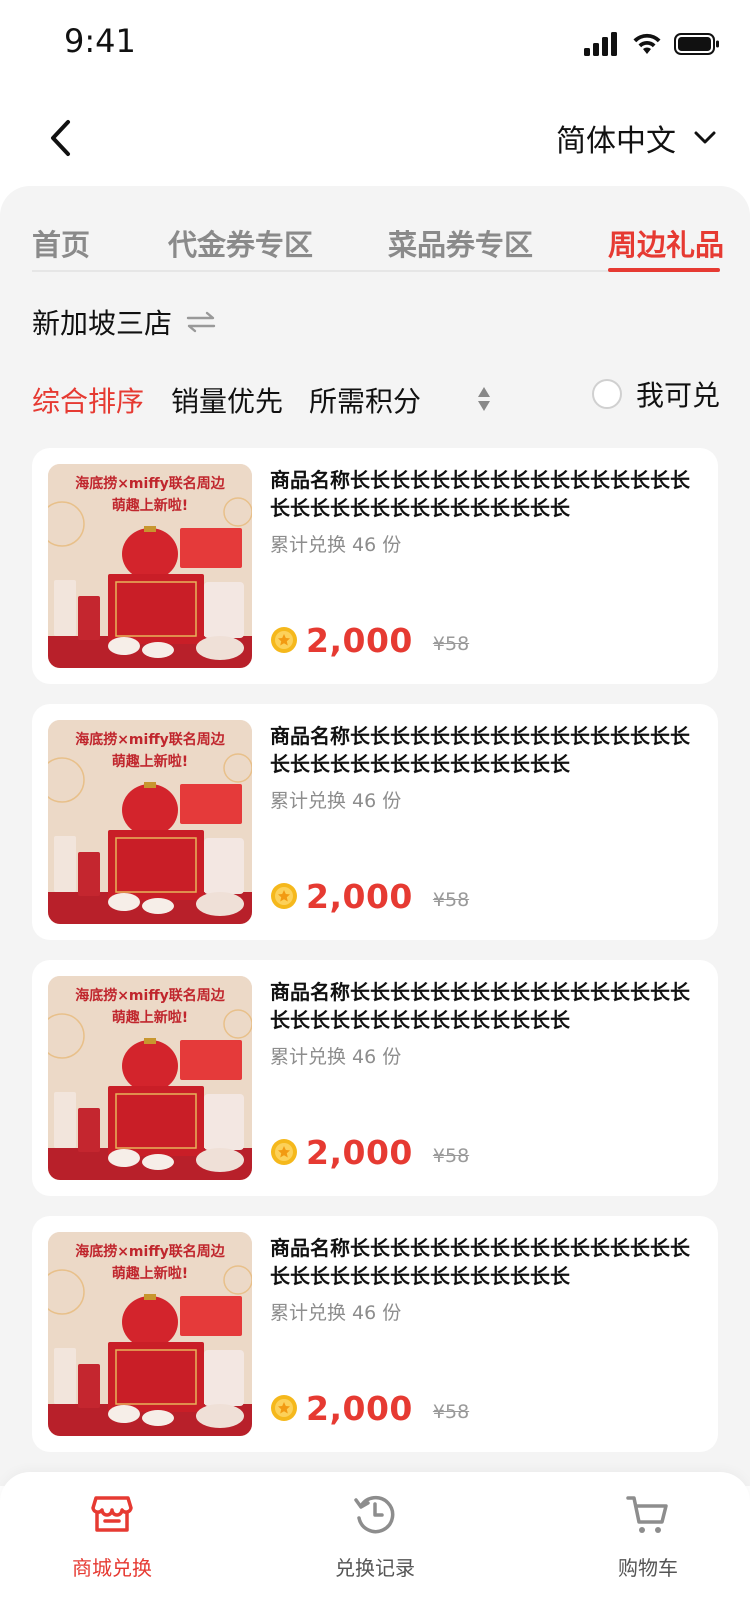 The height and width of the screenshot is (1624, 750). Describe the element at coordinates (378, 229) in the screenshot. I see `category-tabs: 首页 代金券专区 菜品券专区 周边礼品` at that location.